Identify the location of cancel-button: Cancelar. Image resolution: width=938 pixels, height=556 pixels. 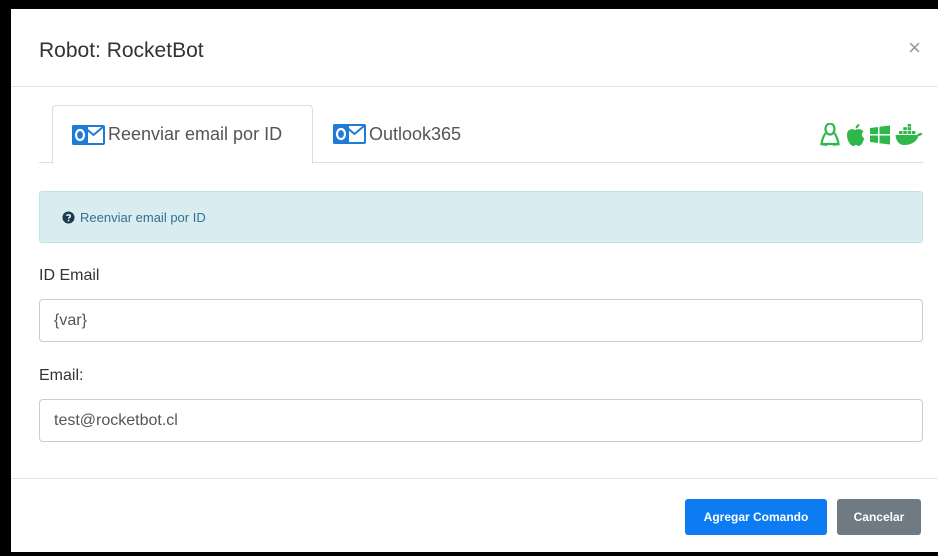
(879, 517).